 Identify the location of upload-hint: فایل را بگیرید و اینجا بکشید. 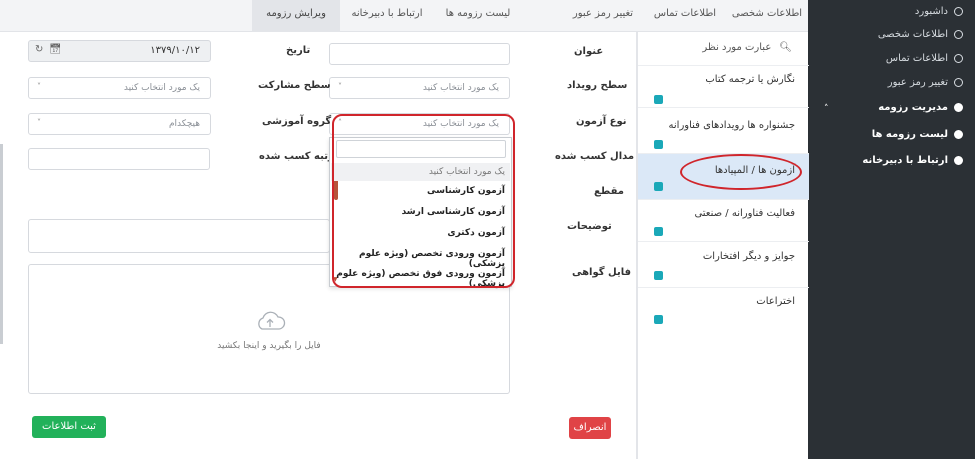
(269, 346).